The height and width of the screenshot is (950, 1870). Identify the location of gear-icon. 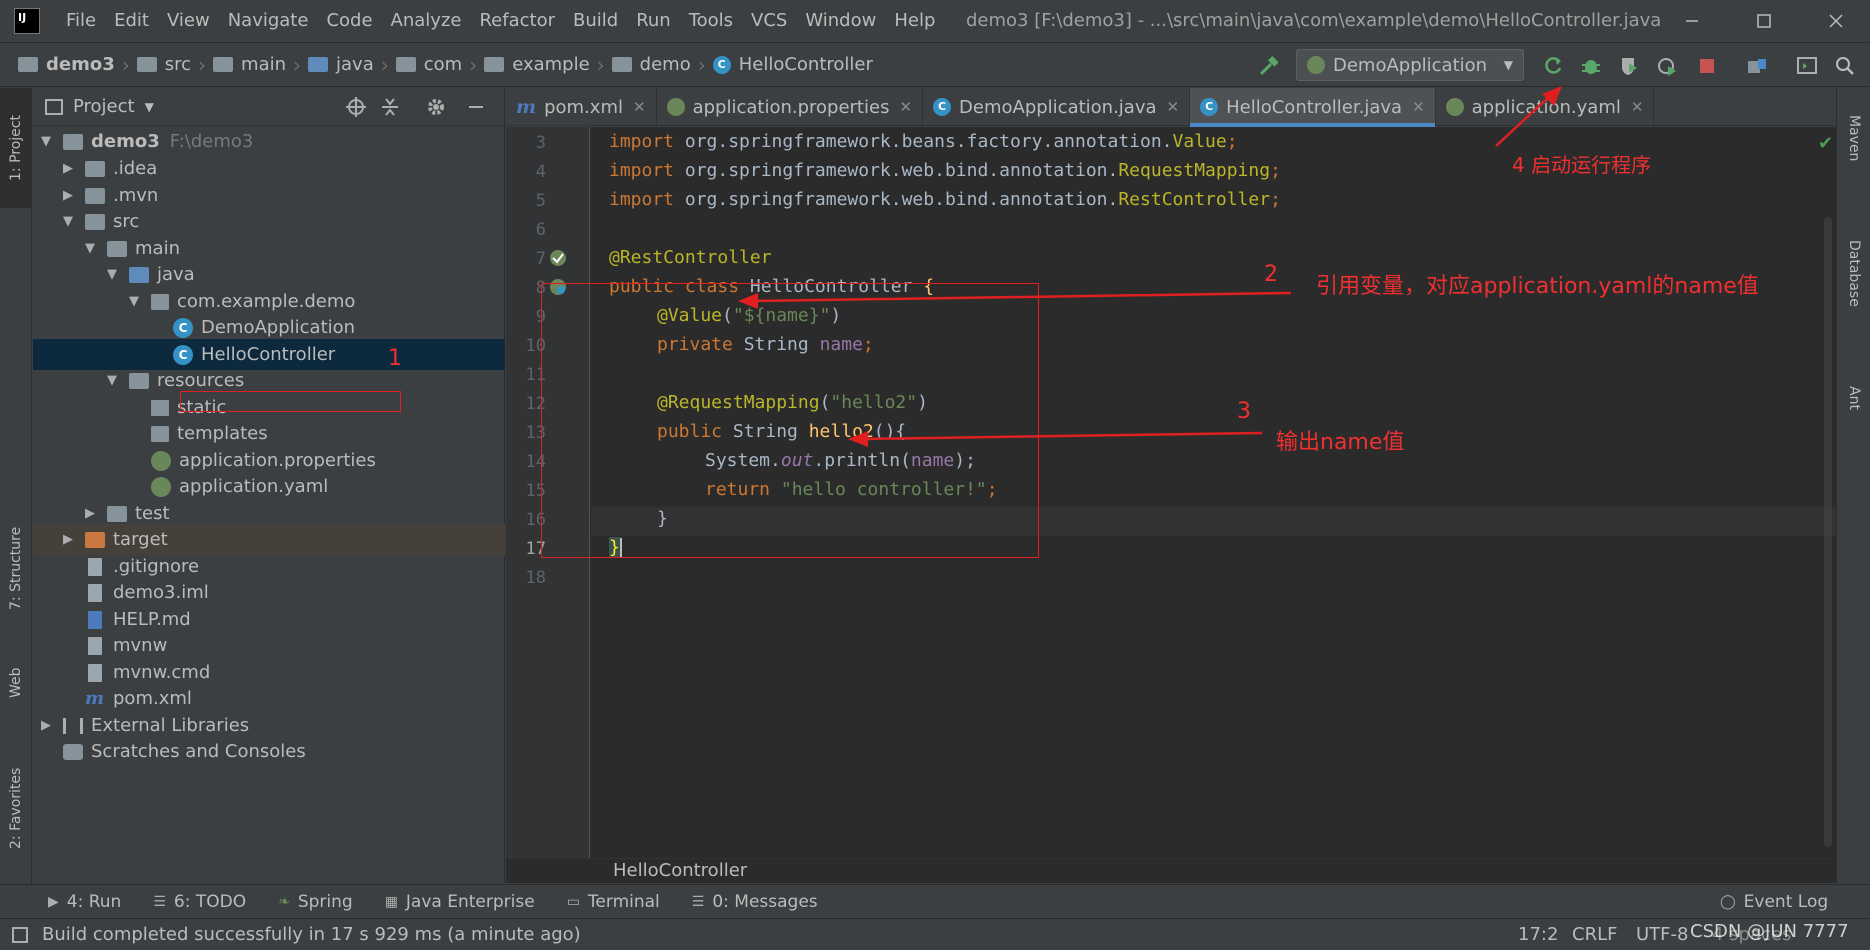
(436, 107).